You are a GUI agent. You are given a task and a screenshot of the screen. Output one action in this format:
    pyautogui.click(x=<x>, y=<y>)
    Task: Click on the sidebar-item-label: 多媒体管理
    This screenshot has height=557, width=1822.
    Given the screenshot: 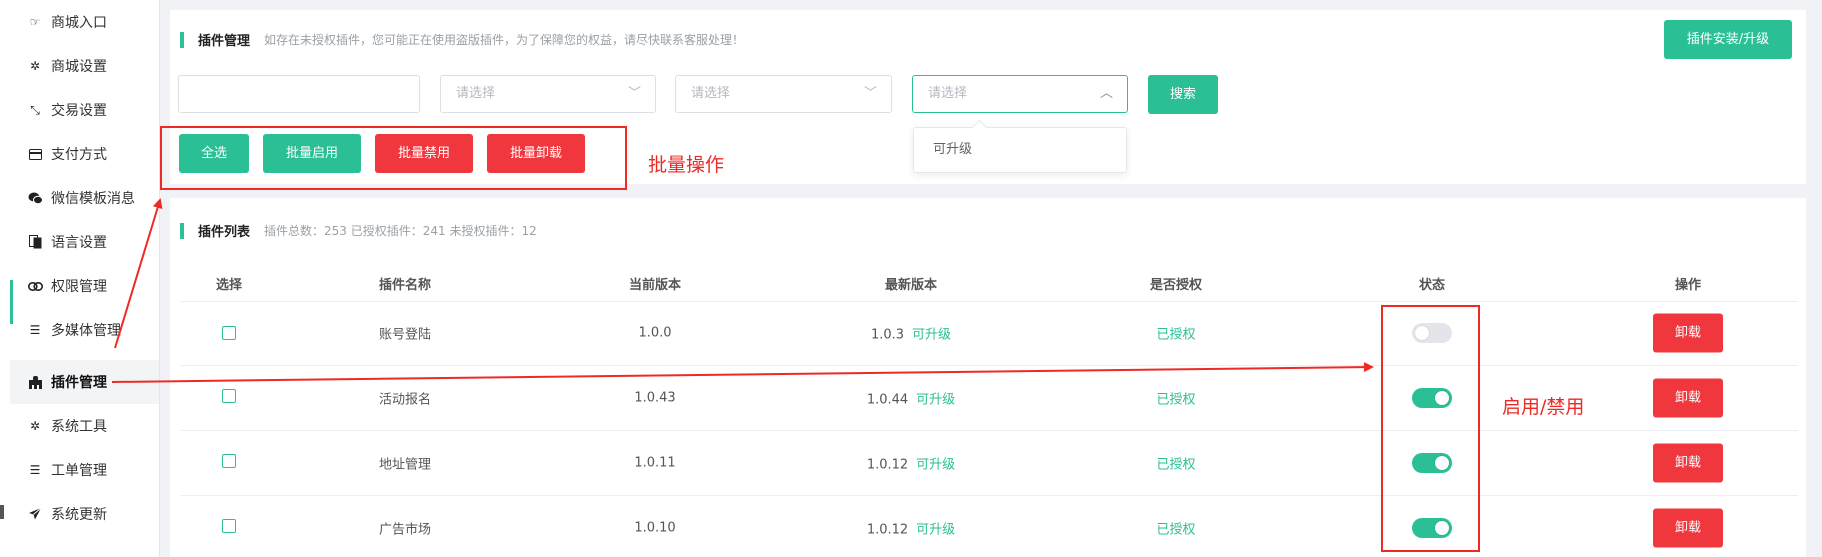 What is the action you would take?
    pyautogui.click(x=86, y=331)
    